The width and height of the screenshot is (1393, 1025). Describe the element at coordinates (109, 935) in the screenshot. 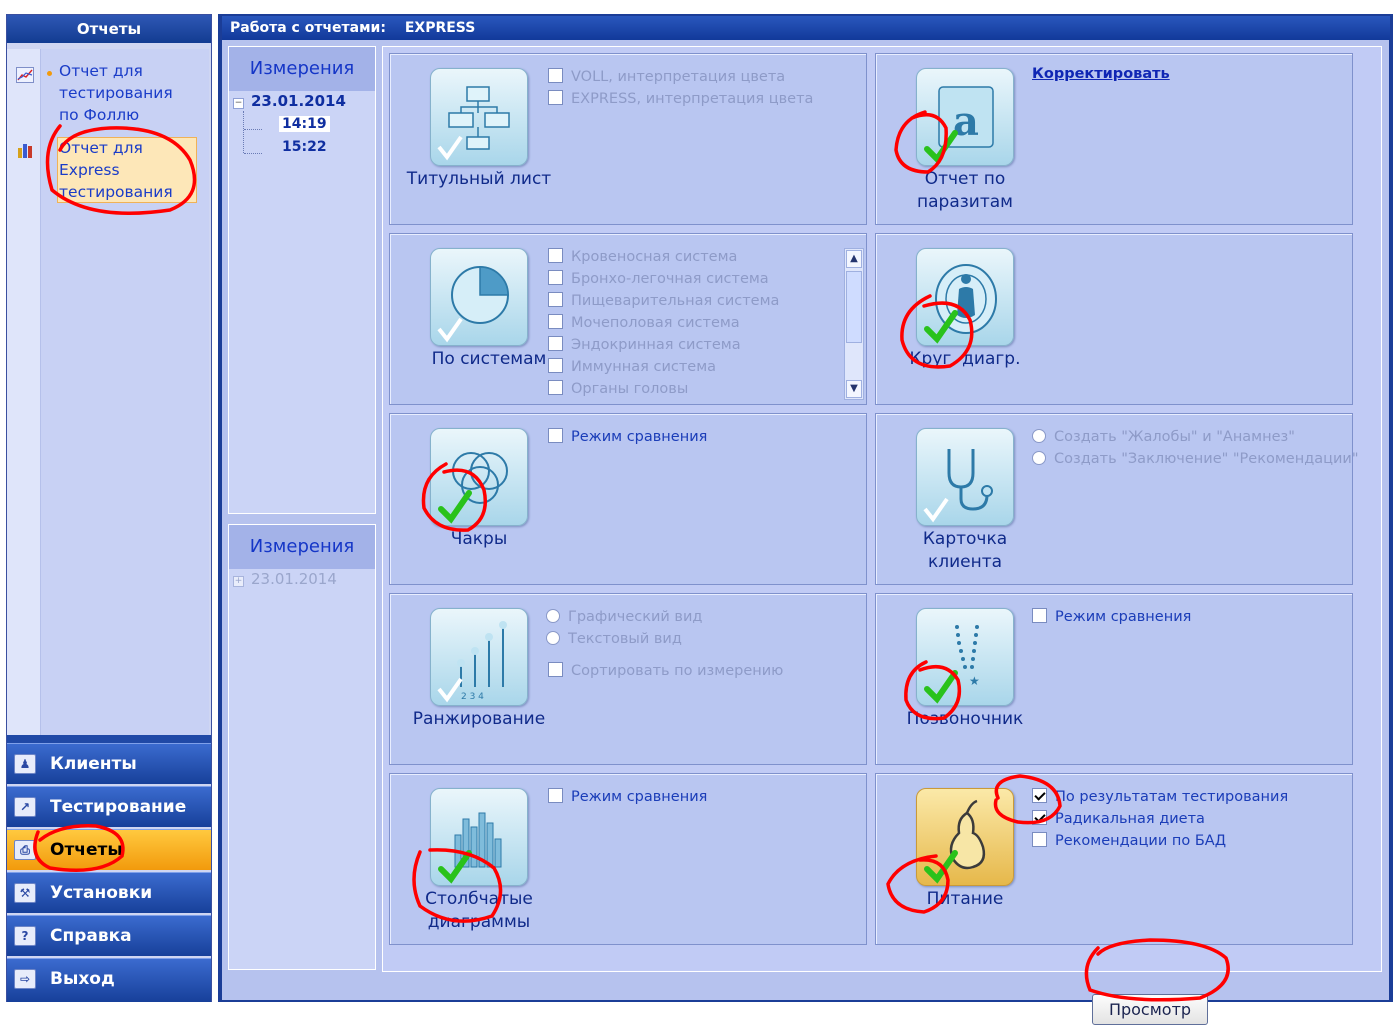

I see `nav-help-button: ? Справка` at that location.